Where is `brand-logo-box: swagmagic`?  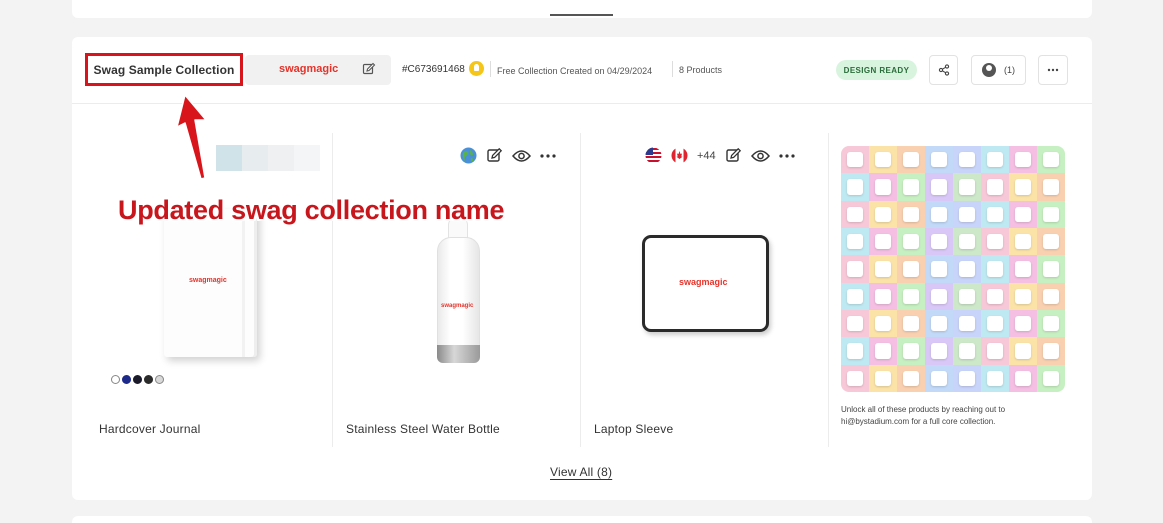 brand-logo-box: swagmagic is located at coordinates (318, 70).